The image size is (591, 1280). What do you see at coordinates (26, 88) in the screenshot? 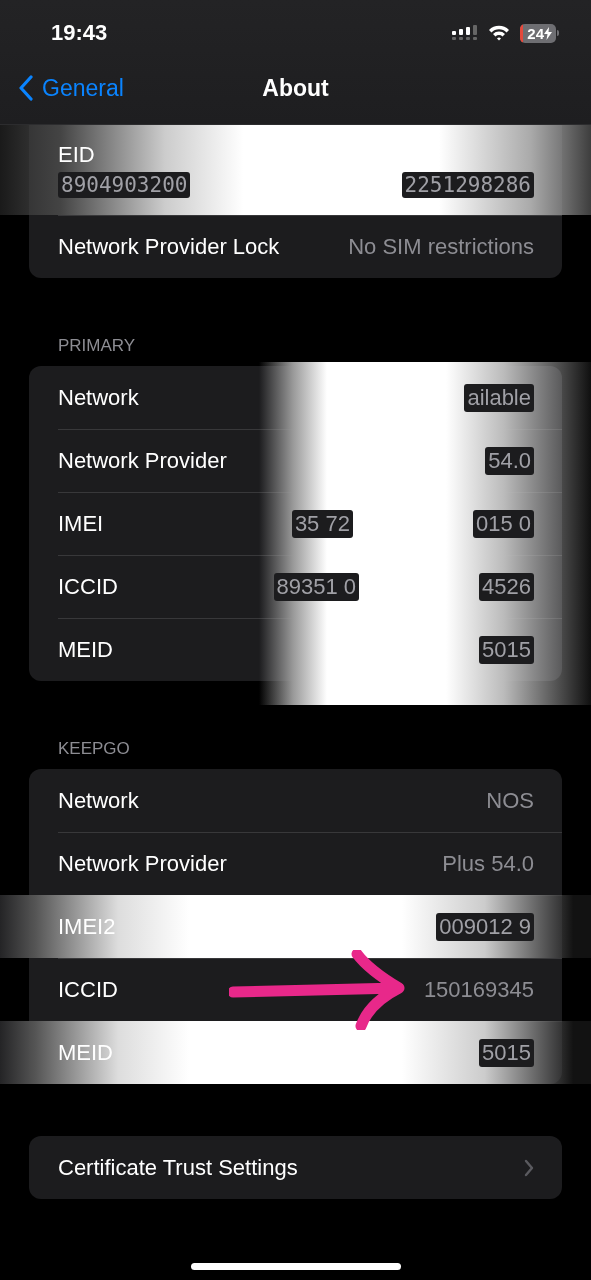
I see `chevron-left-icon` at bounding box center [26, 88].